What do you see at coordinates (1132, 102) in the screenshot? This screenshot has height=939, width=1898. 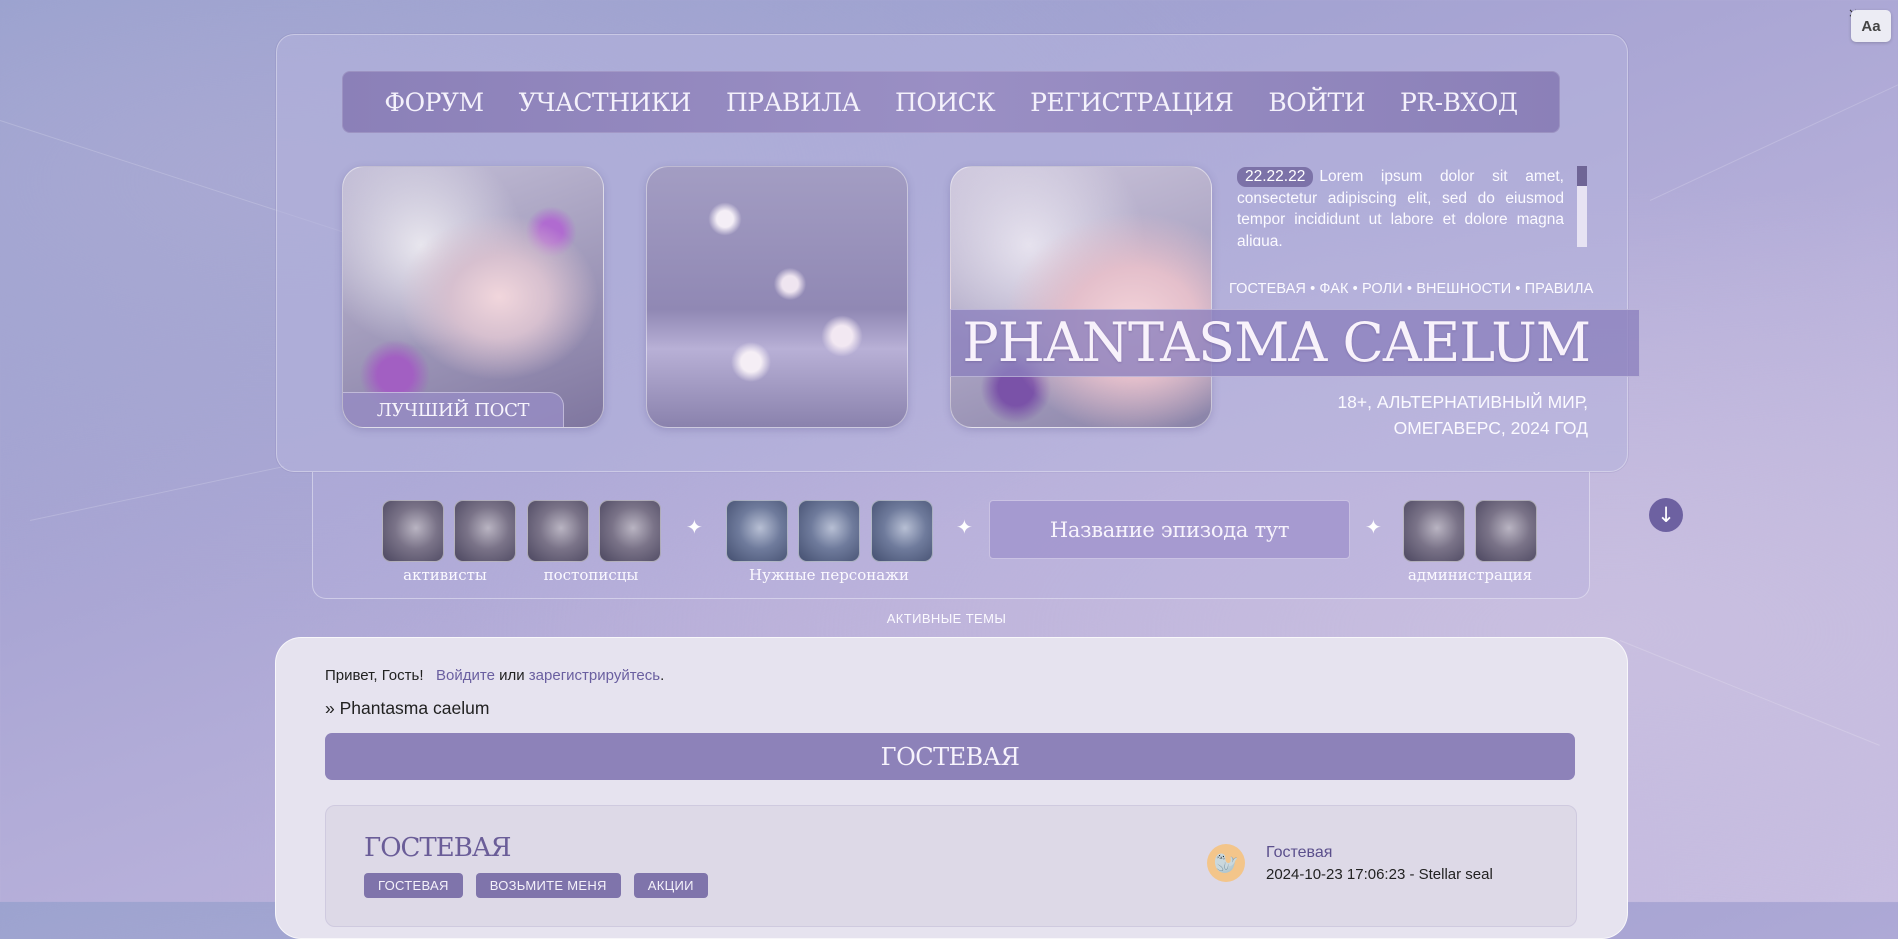 I see `nav-register: РЕГИСТРАЦИЯ` at bounding box center [1132, 102].